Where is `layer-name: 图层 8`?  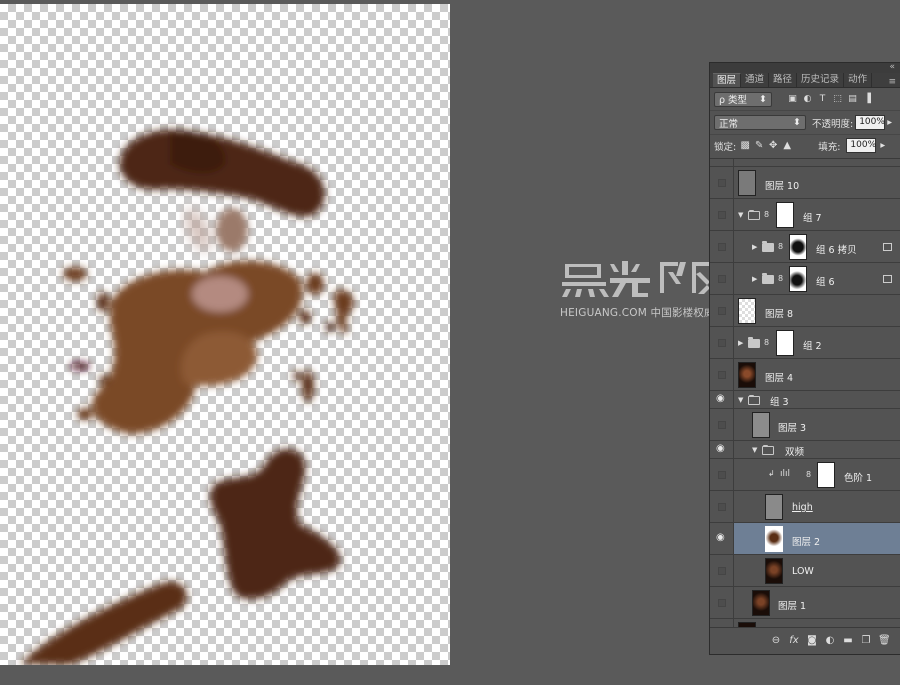 layer-name: 图层 8 is located at coordinates (779, 313).